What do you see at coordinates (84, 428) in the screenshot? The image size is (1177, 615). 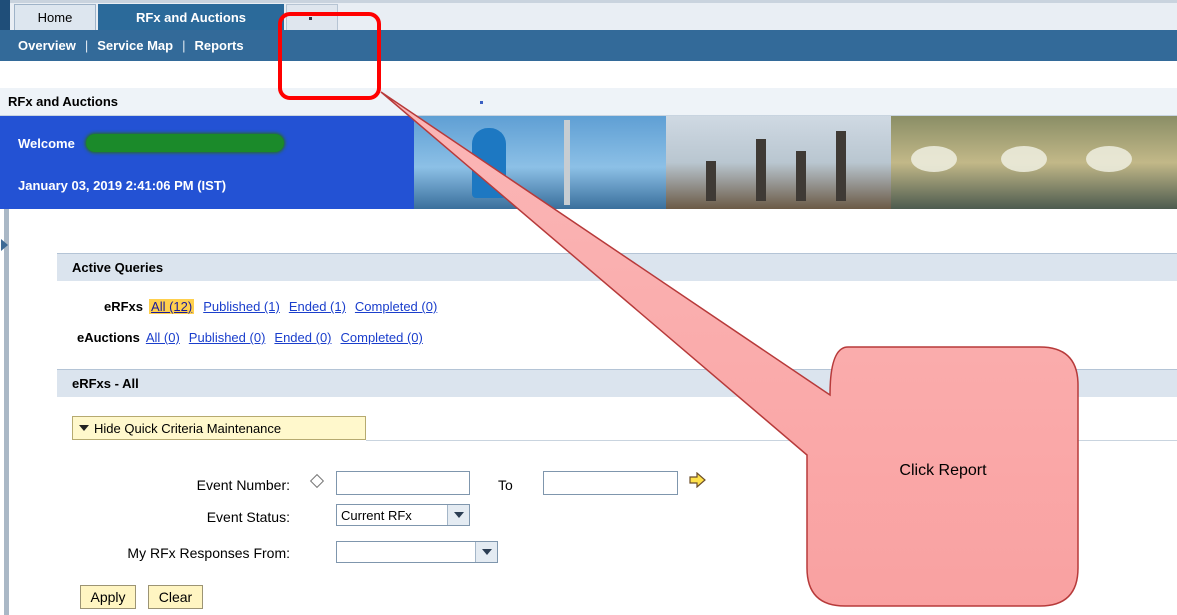 I see `collapse-triangle-icon` at bounding box center [84, 428].